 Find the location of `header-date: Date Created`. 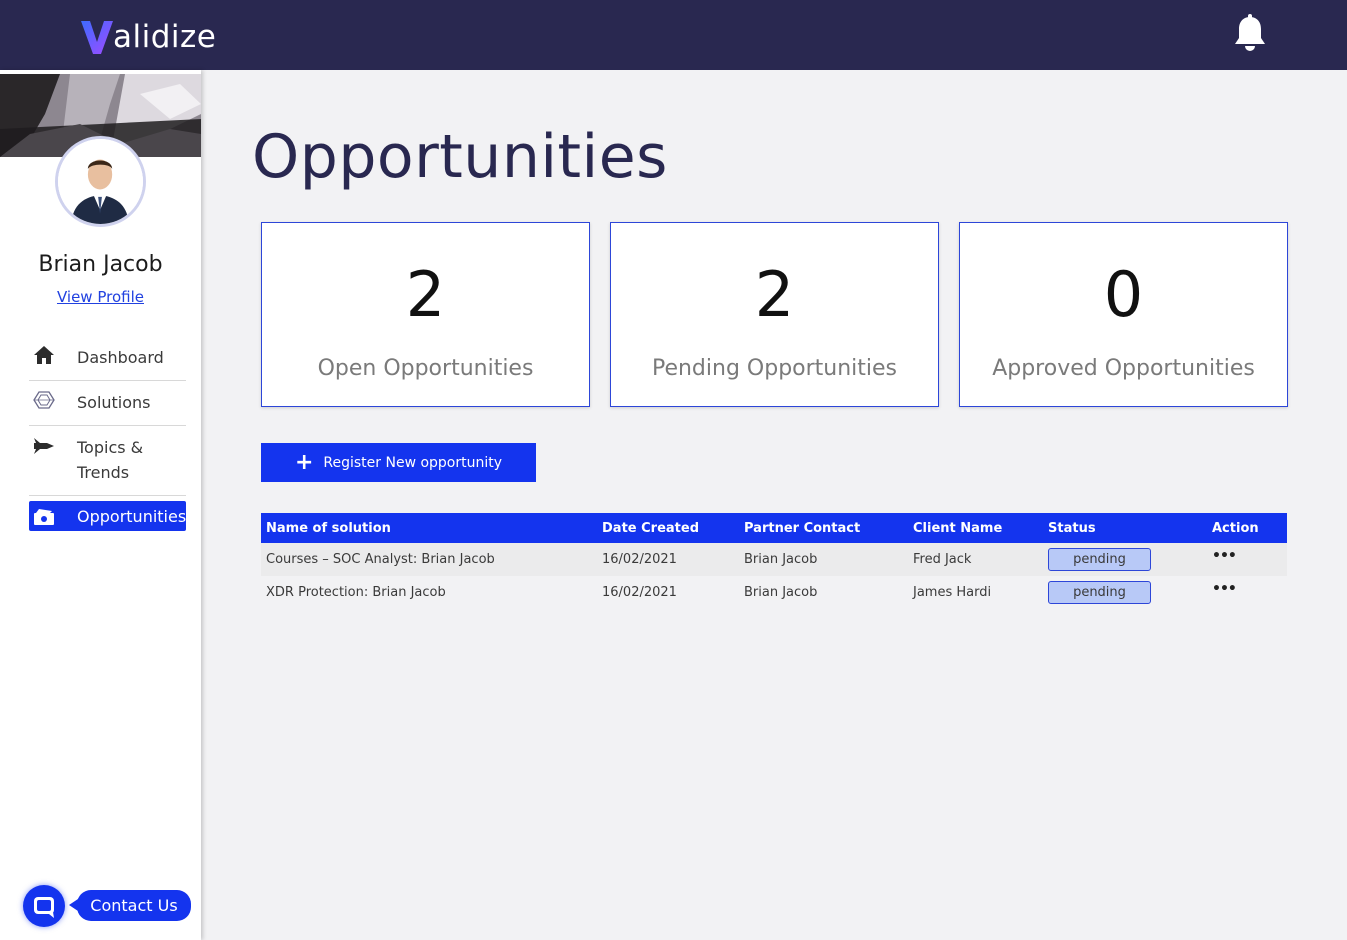

header-date: Date Created is located at coordinates (650, 528).